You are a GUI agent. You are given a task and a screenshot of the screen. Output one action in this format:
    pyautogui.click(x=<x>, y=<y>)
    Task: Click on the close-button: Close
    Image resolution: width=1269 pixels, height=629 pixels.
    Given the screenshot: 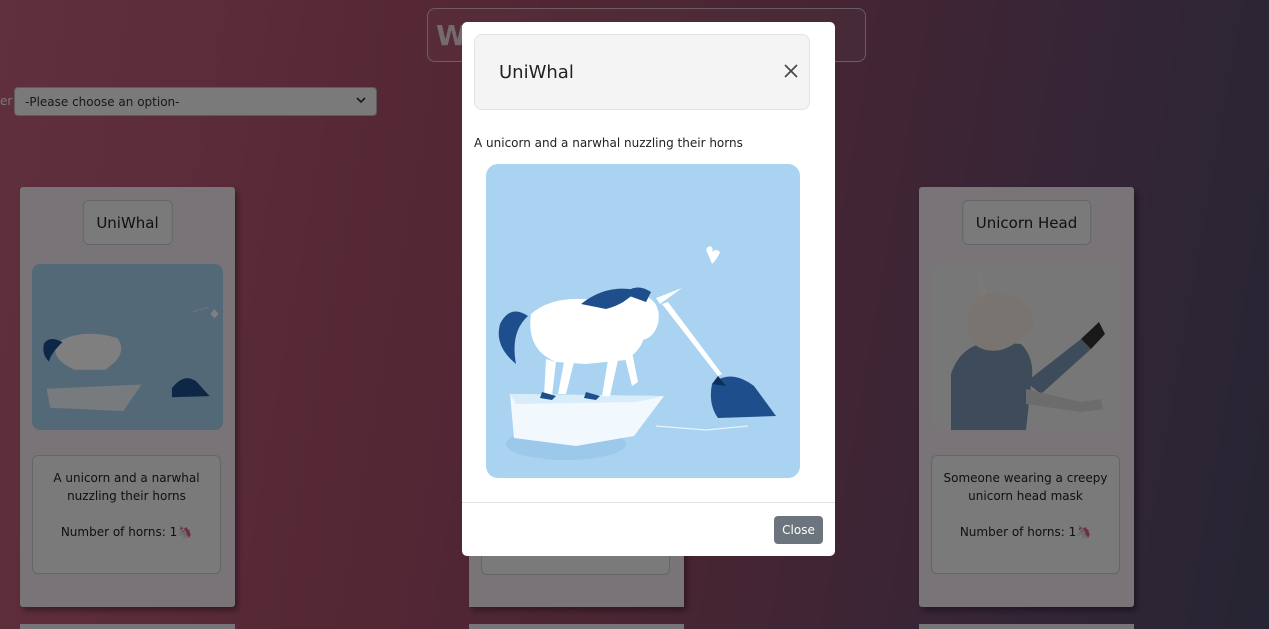 What is the action you would take?
    pyautogui.click(x=798, y=530)
    